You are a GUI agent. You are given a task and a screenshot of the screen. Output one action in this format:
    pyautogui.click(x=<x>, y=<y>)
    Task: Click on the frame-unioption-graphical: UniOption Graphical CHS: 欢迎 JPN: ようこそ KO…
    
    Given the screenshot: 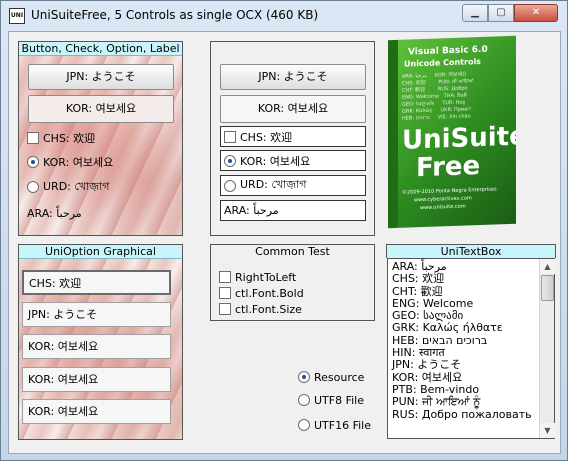 What is the action you would take?
    pyautogui.click(x=100, y=342)
    